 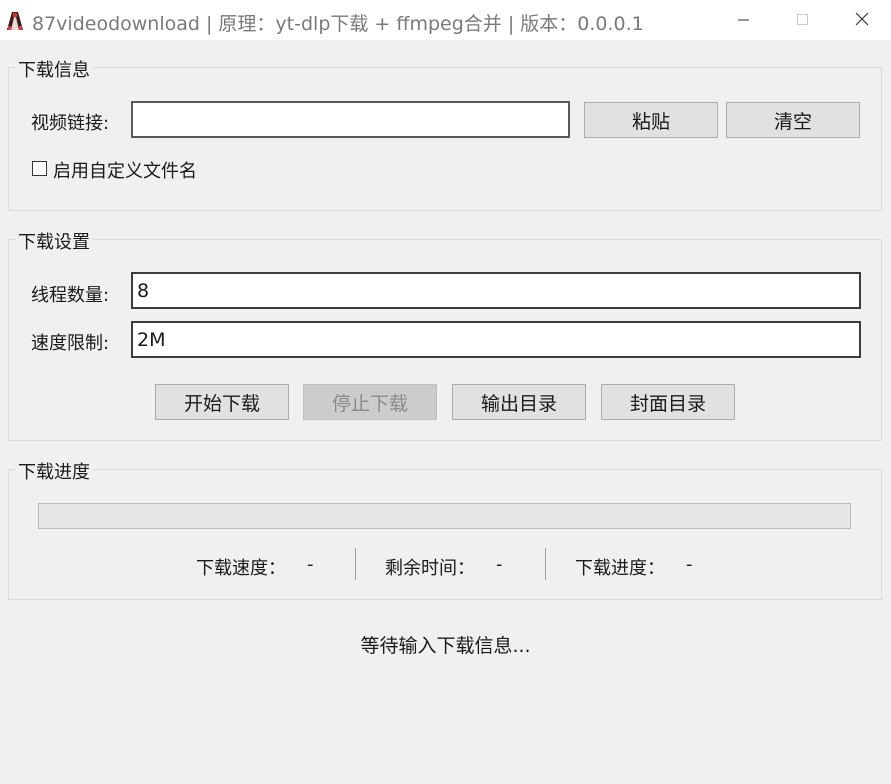 What do you see at coordinates (70, 123) in the screenshot?
I see `video-url-label: 视频链接:` at bounding box center [70, 123].